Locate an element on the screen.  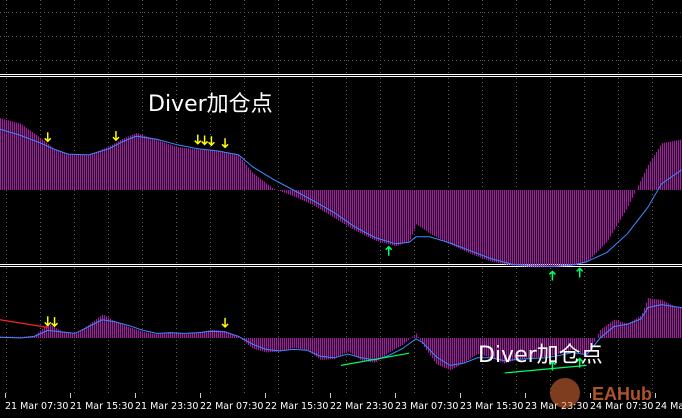
x-tick-label: 21 Mar 07:30 is located at coordinates (36, 406).